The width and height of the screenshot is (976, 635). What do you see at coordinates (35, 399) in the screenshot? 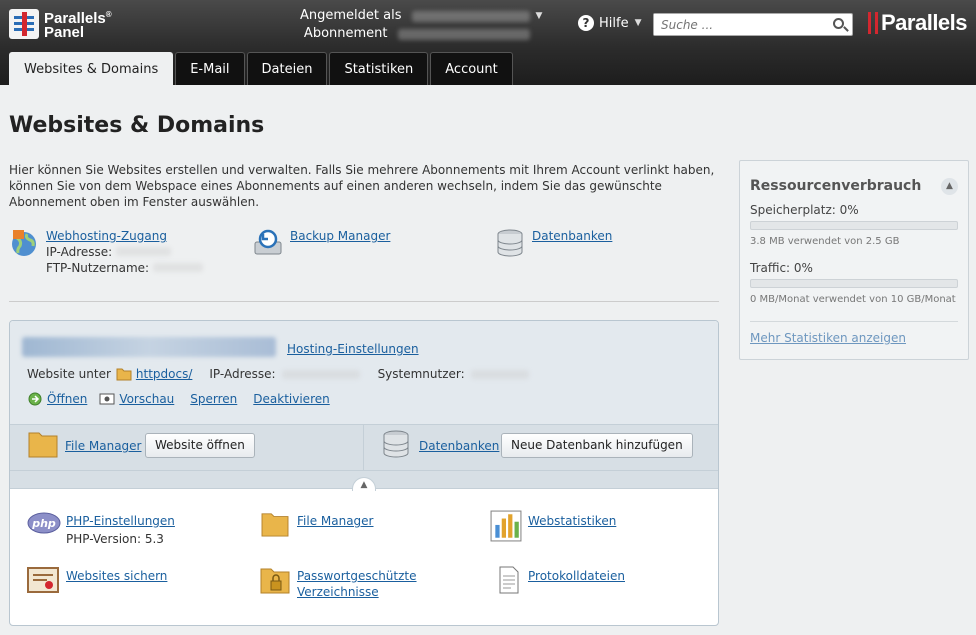
I see `open-icon` at bounding box center [35, 399].